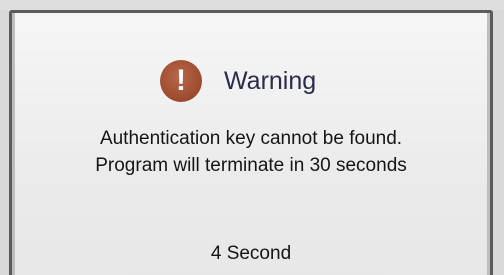 The image size is (504, 275). Describe the element at coordinates (270, 81) in the screenshot. I see `dialog-title: Warning` at that location.